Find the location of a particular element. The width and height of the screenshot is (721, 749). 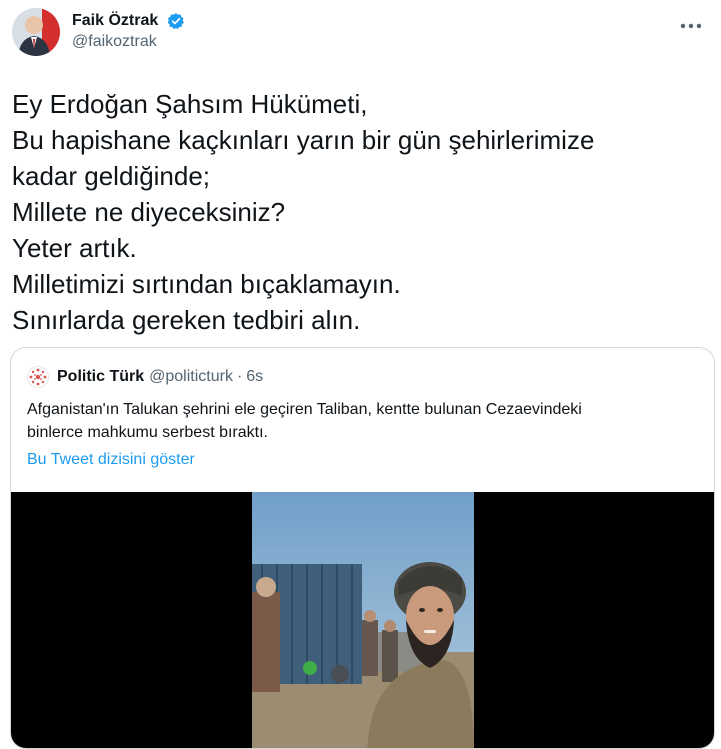

tweet-line: Yeter artık. is located at coordinates (74, 248).